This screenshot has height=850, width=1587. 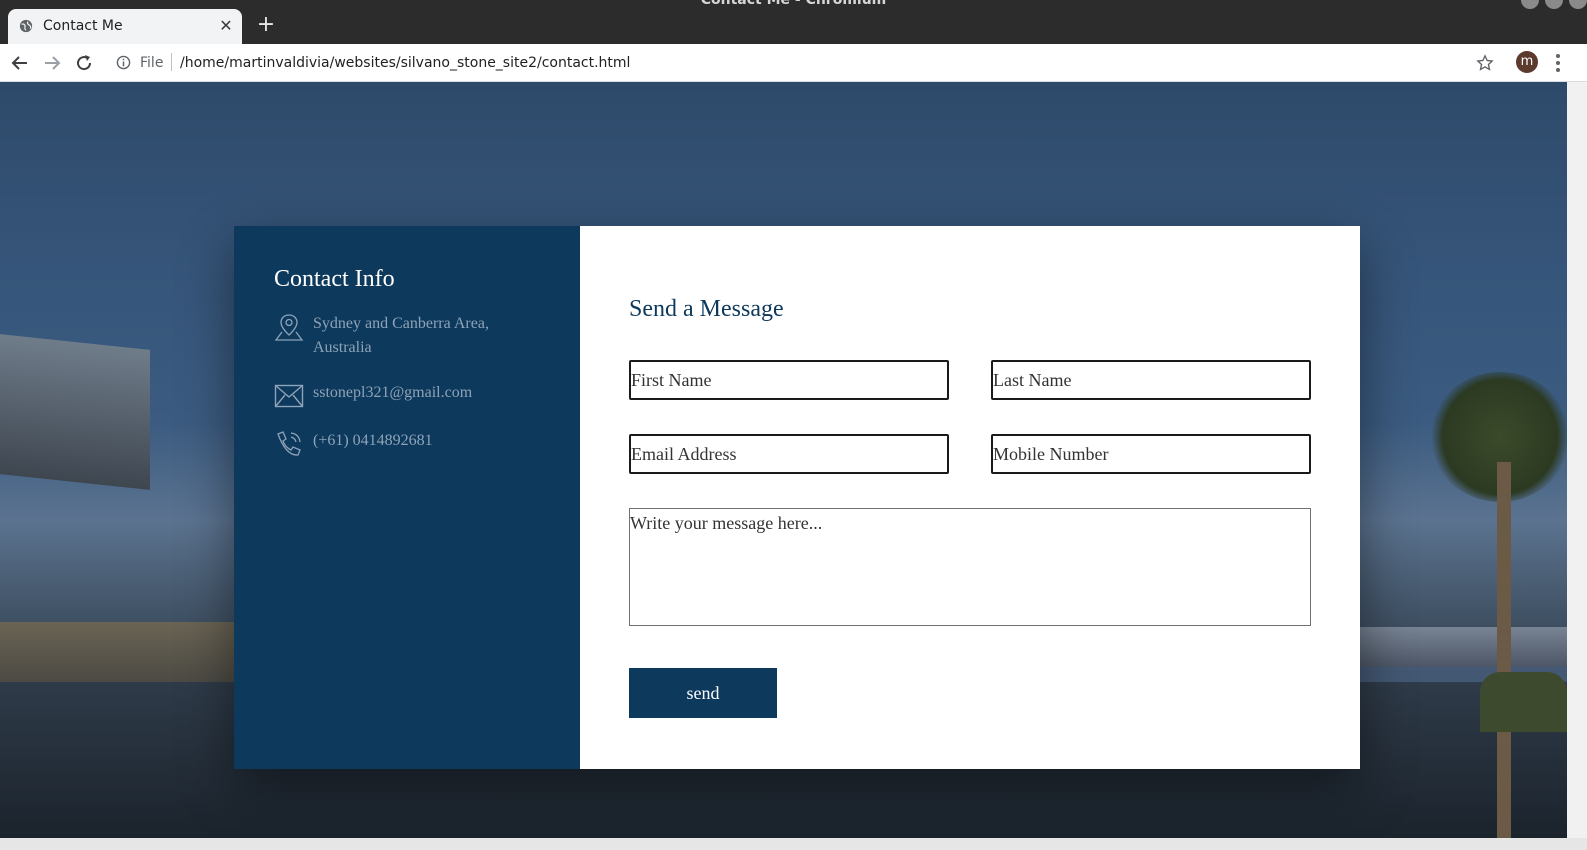 What do you see at coordinates (83, 26) in the screenshot?
I see `tab-title: Contact Me` at bounding box center [83, 26].